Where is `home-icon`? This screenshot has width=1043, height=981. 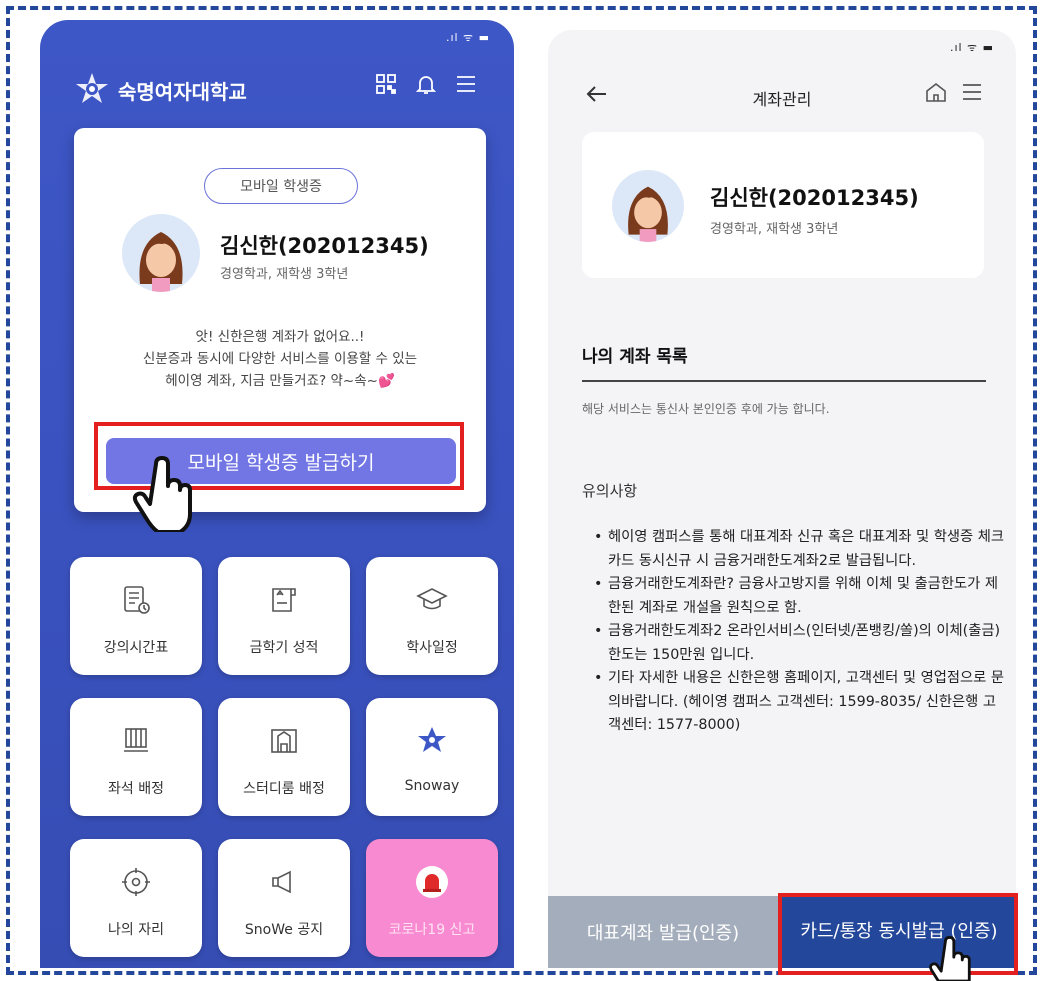 home-icon is located at coordinates (936, 92).